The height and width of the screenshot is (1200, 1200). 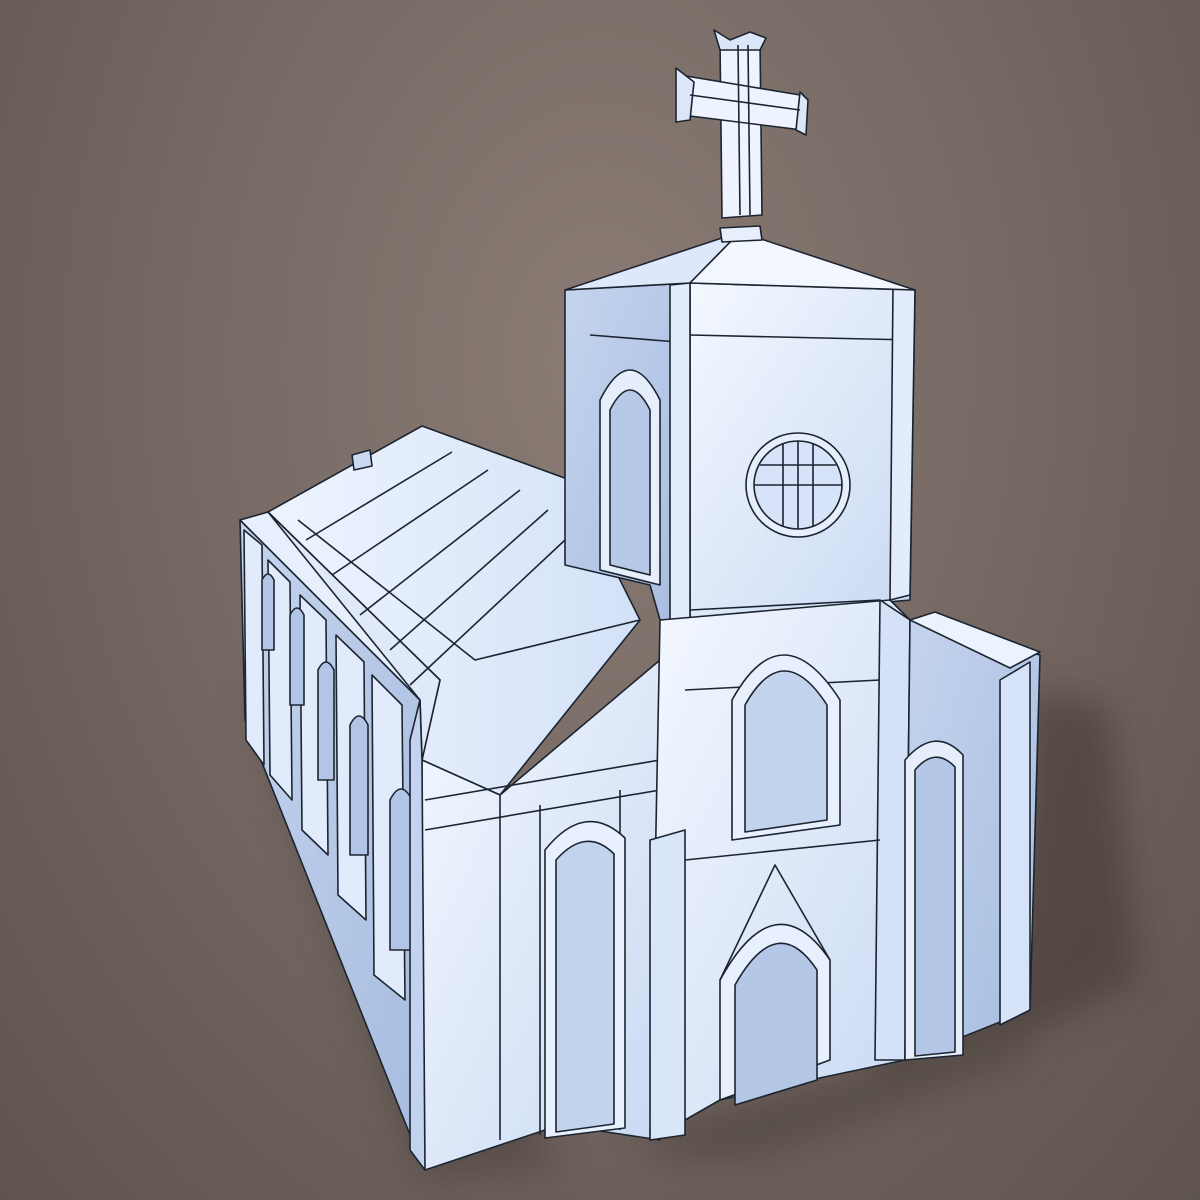 What do you see at coordinates (798, 485) in the screenshot?
I see `round-window` at bounding box center [798, 485].